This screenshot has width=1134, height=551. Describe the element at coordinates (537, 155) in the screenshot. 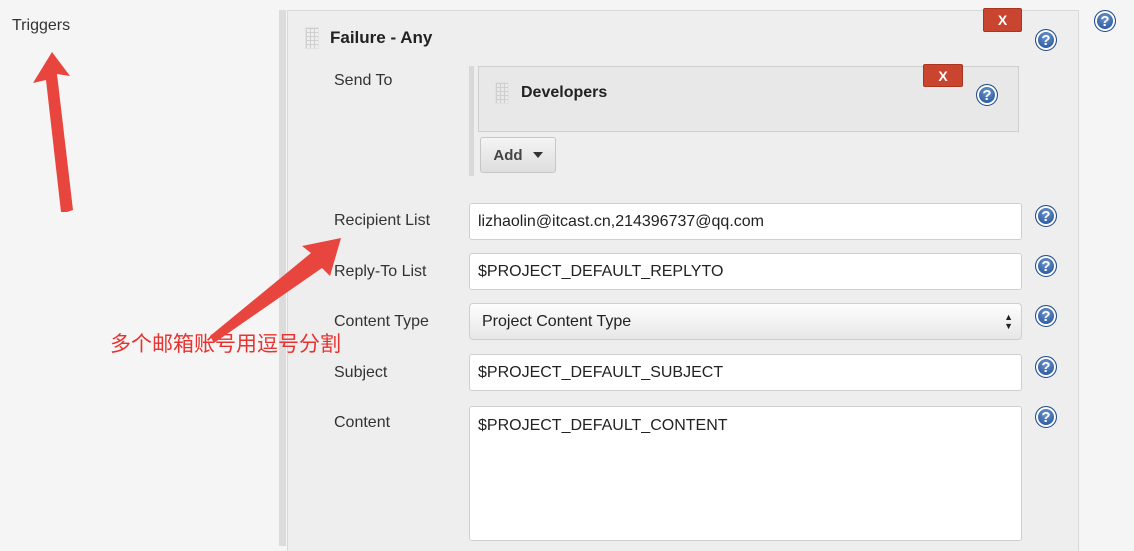

I see `chevron-down-icon` at that location.